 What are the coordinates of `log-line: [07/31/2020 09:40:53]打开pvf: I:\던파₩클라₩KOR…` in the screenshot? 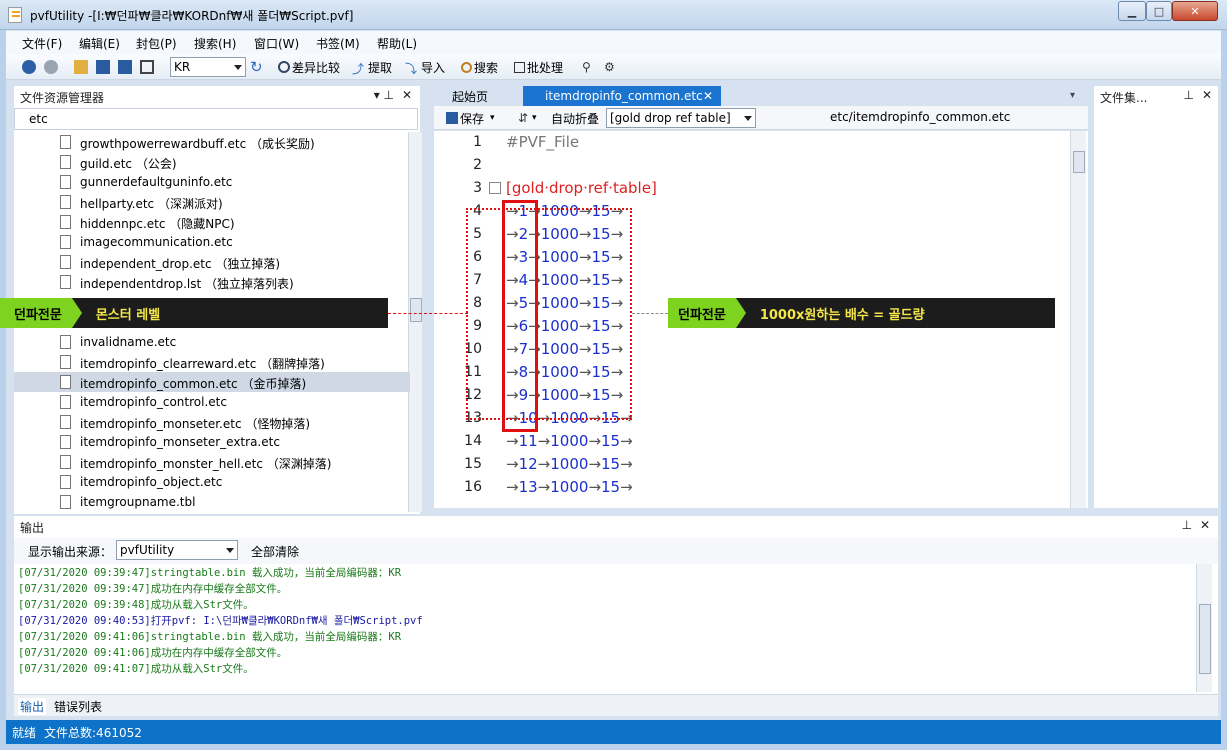 It's located at (220, 621).